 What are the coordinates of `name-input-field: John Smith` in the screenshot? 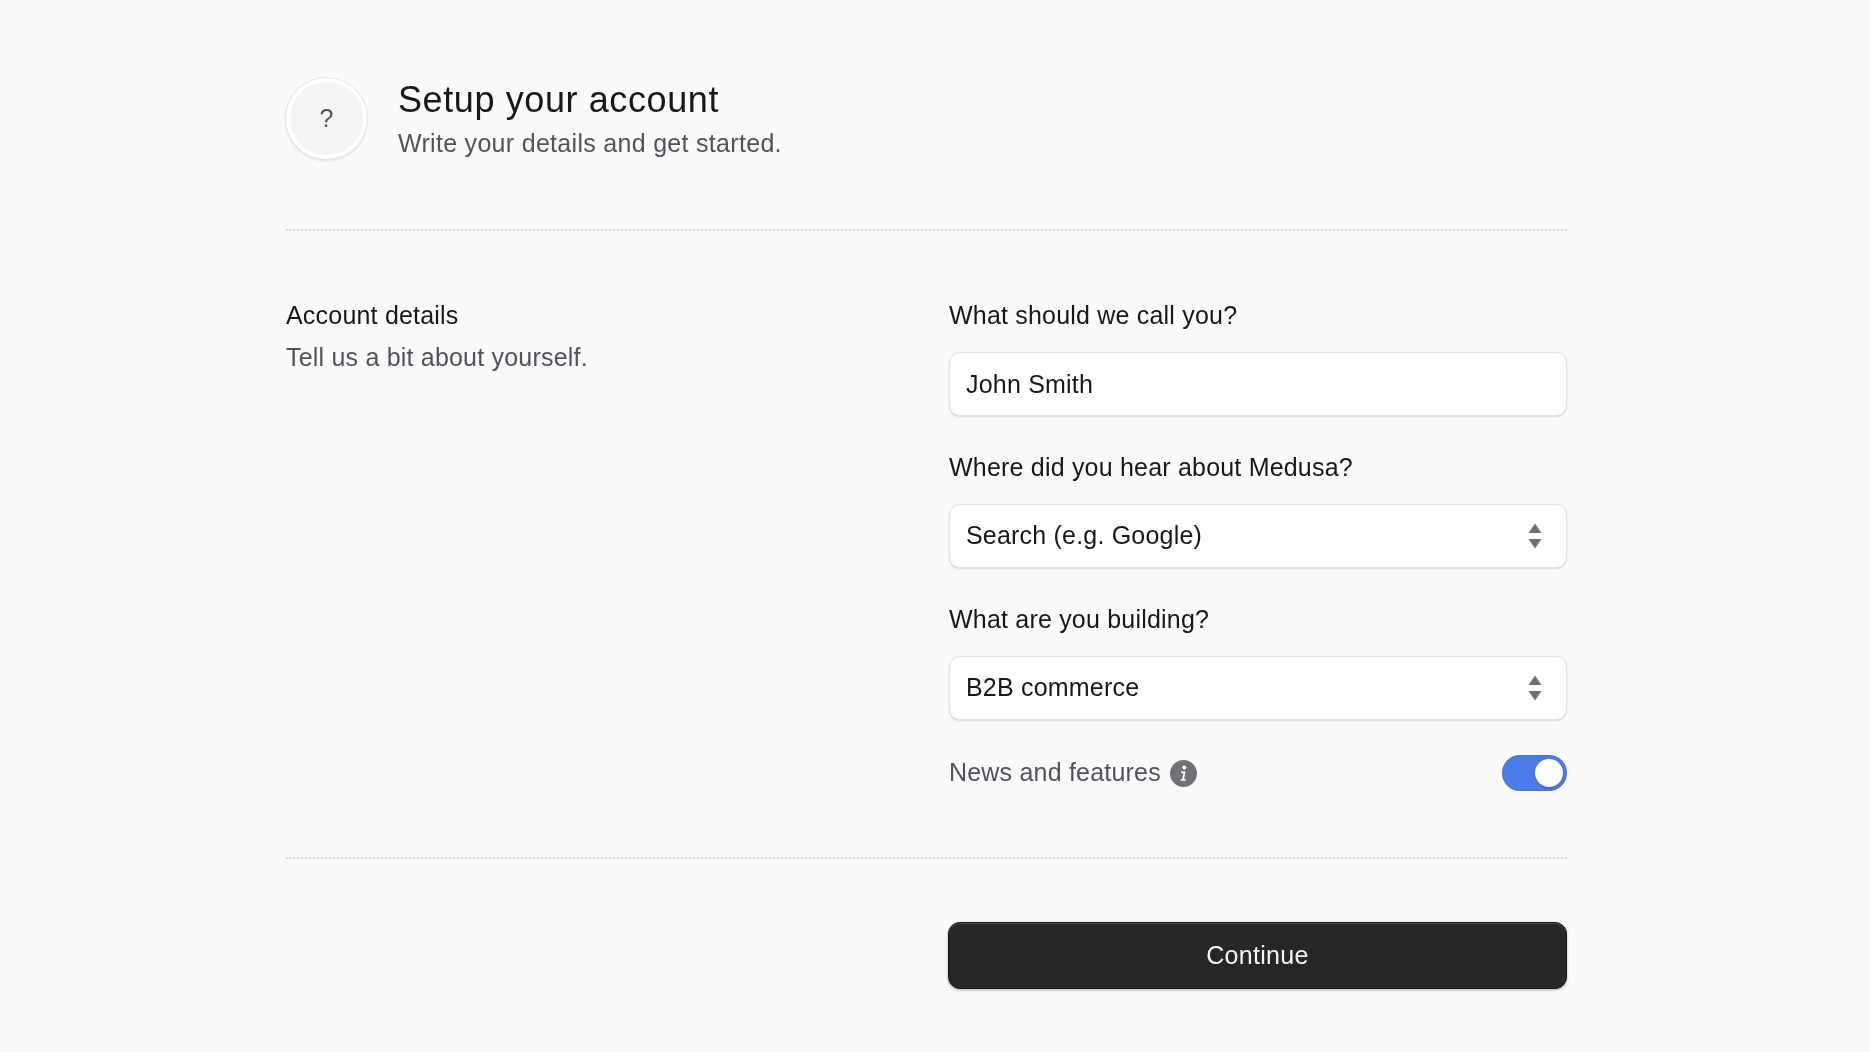 It's located at (1258, 384).